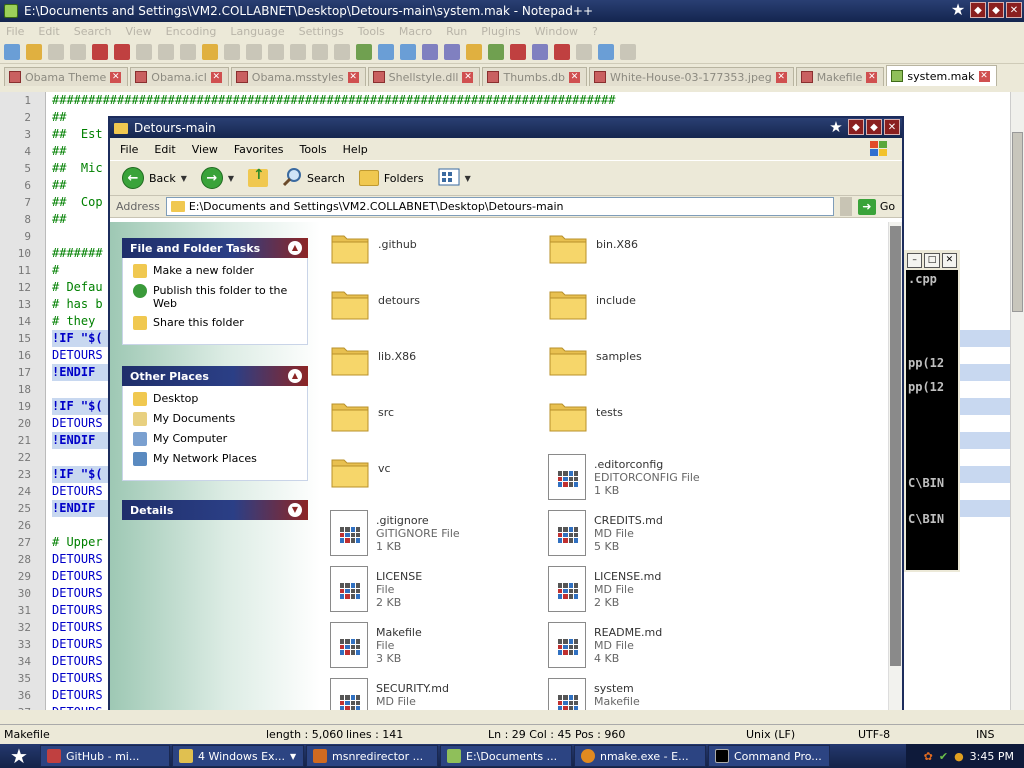 The height and width of the screenshot is (768, 1024). Describe the element at coordinates (435, 366) in the screenshot. I see `folder-item: lib.X86` at that location.